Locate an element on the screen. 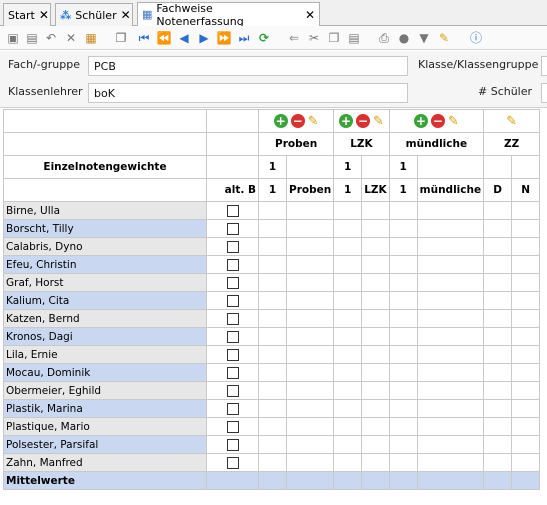  clear-icon: ✎ is located at coordinates (444, 38).